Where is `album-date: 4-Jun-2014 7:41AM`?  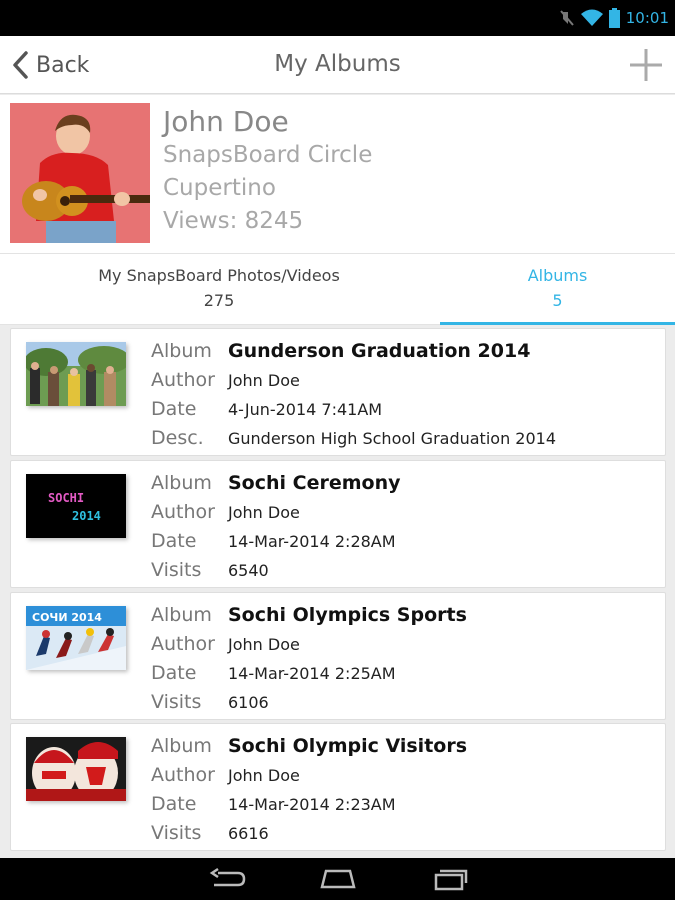 album-date: 4-Jun-2014 7:41AM is located at coordinates (305, 409).